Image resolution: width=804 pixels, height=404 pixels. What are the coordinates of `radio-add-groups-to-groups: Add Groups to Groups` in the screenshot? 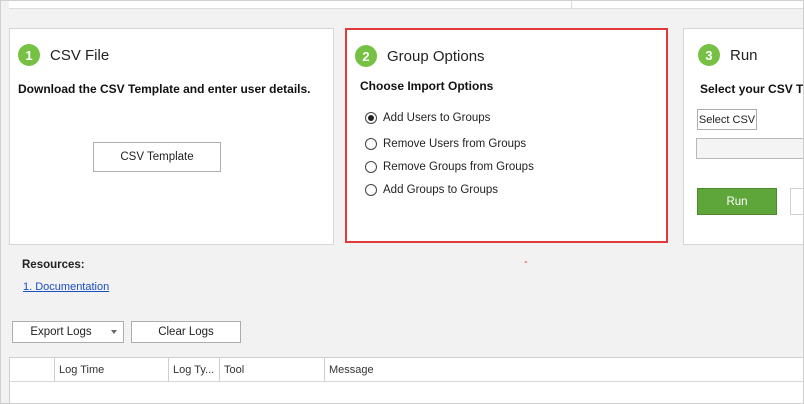 It's located at (431, 190).